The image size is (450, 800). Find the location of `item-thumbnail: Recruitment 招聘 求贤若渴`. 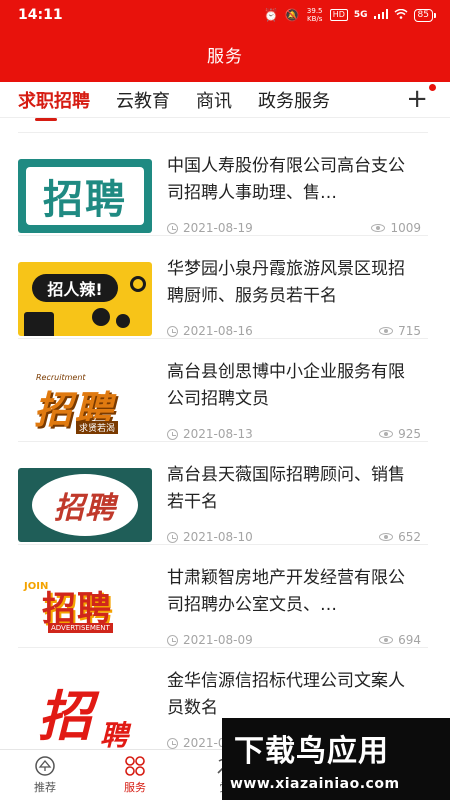

item-thumbnail: Recruitment 招聘 求贤若渴 is located at coordinates (85, 402).